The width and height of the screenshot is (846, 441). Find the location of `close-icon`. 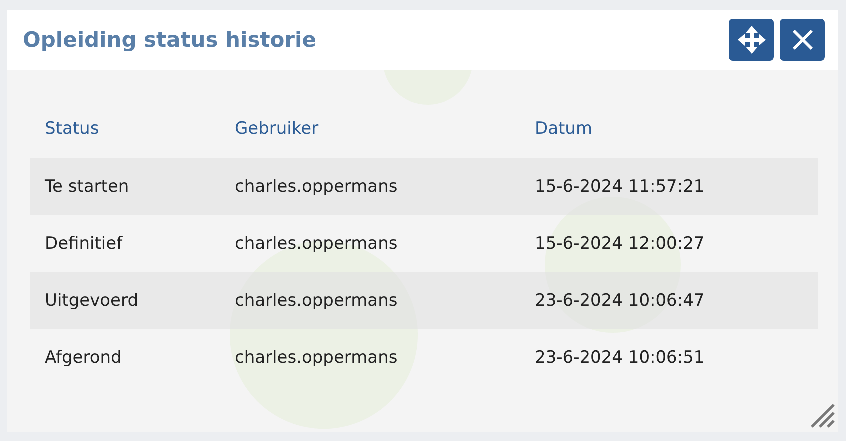

close-icon is located at coordinates (802, 40).